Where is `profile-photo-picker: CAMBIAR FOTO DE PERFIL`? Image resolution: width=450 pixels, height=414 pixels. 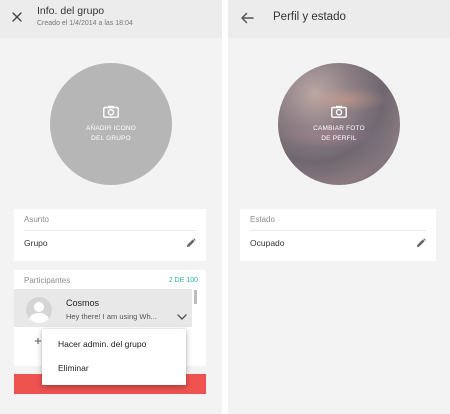 profile-photo-picker: CAMBIAR FOTO DE PERFIL is located at coordinates (339, 124).